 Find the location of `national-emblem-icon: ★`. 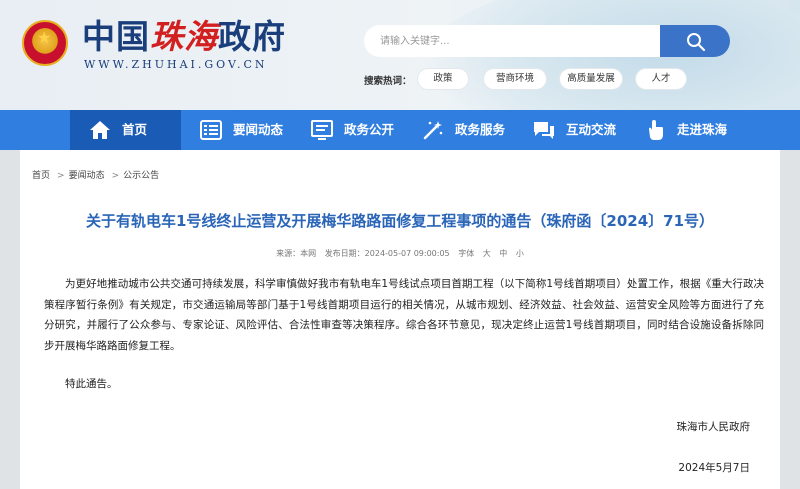

national-emblem-icon: ★ is located at coordinates (45, 43).